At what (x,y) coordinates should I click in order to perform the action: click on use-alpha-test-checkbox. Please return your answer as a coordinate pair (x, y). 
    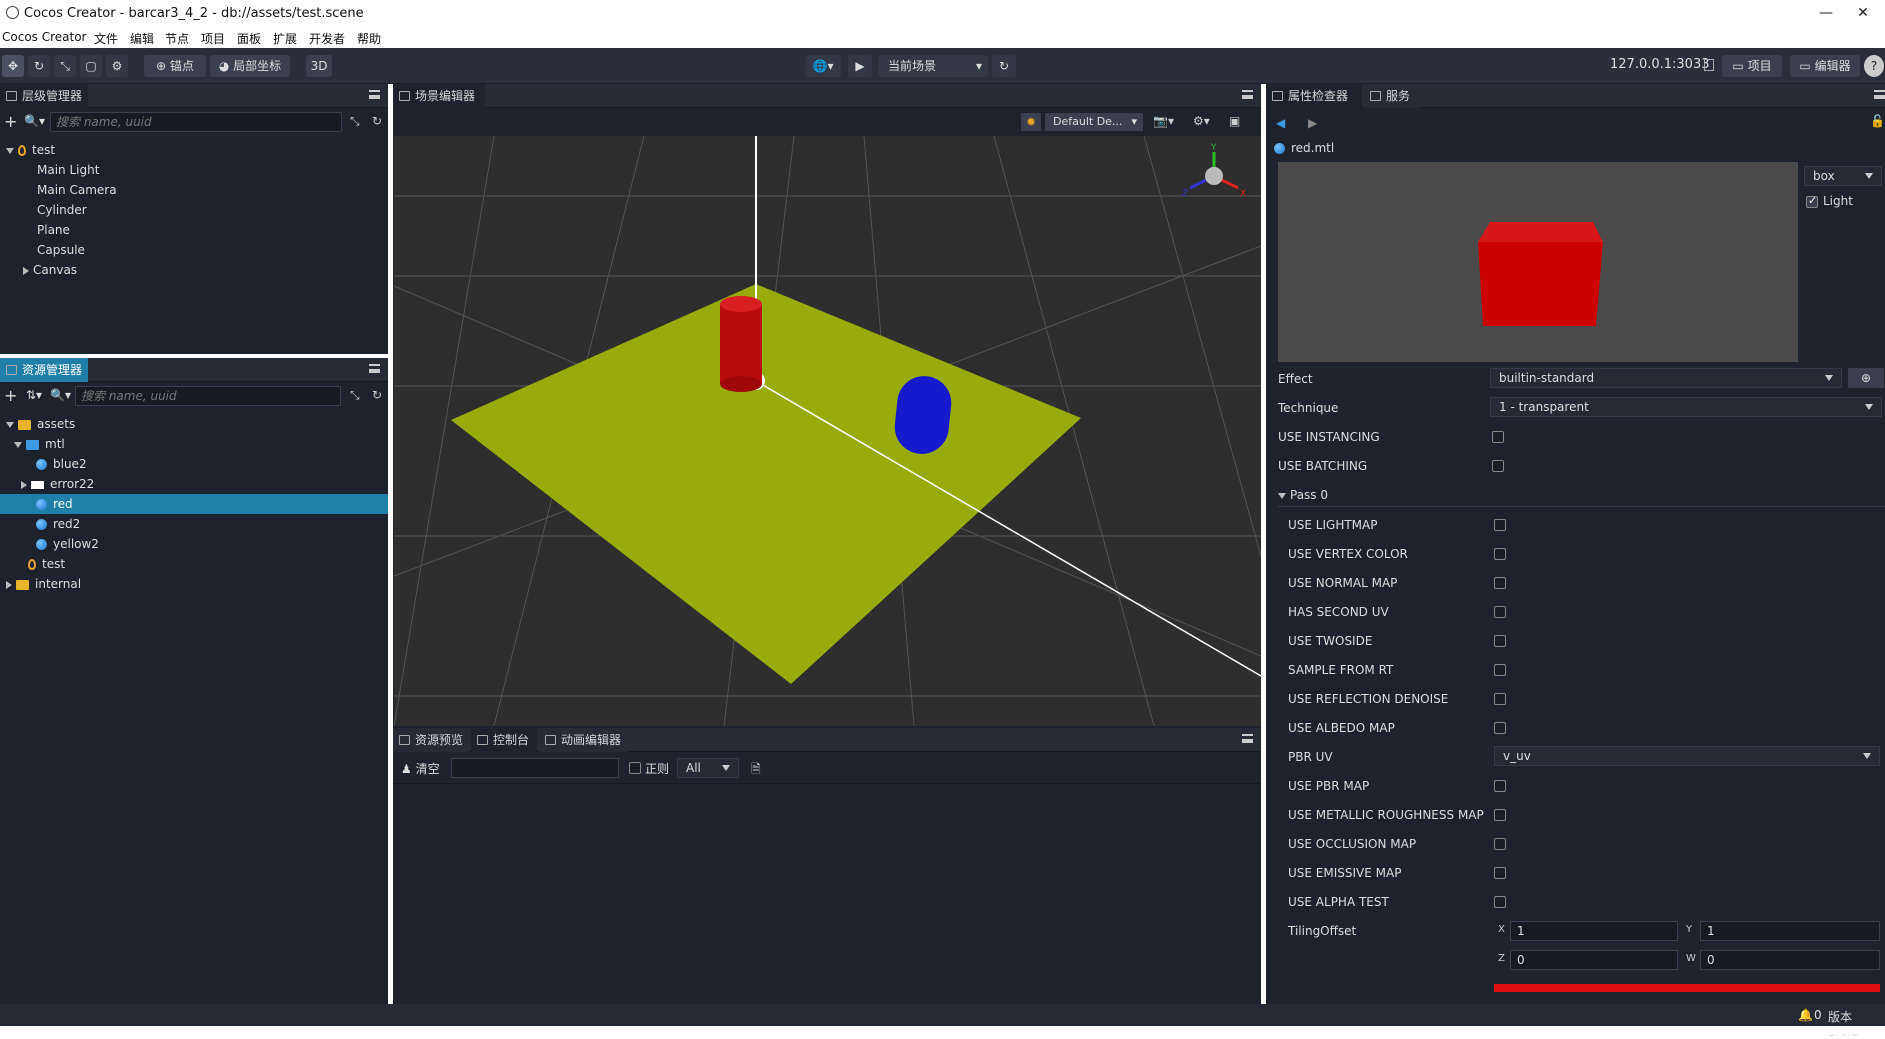
    Looking at the image, I should click on (1500, 902).